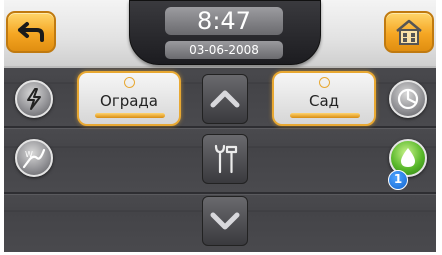 Image resolution: width=442 pixels, height=255 pixels. I want to click on clock-panel: 8:47 03-06-2008, so click(225, 32).